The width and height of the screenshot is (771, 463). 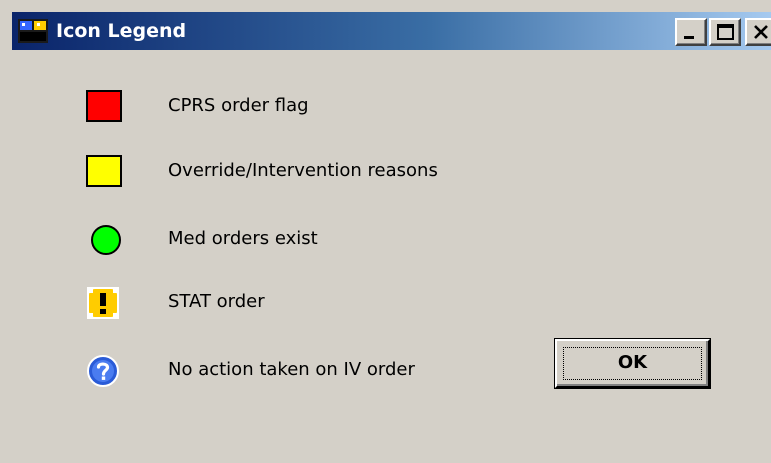 What do you see at coordinates (243, 238) in the screenshot?
I see `legend-label: Med orders exist` at bounding box center [243, 238].